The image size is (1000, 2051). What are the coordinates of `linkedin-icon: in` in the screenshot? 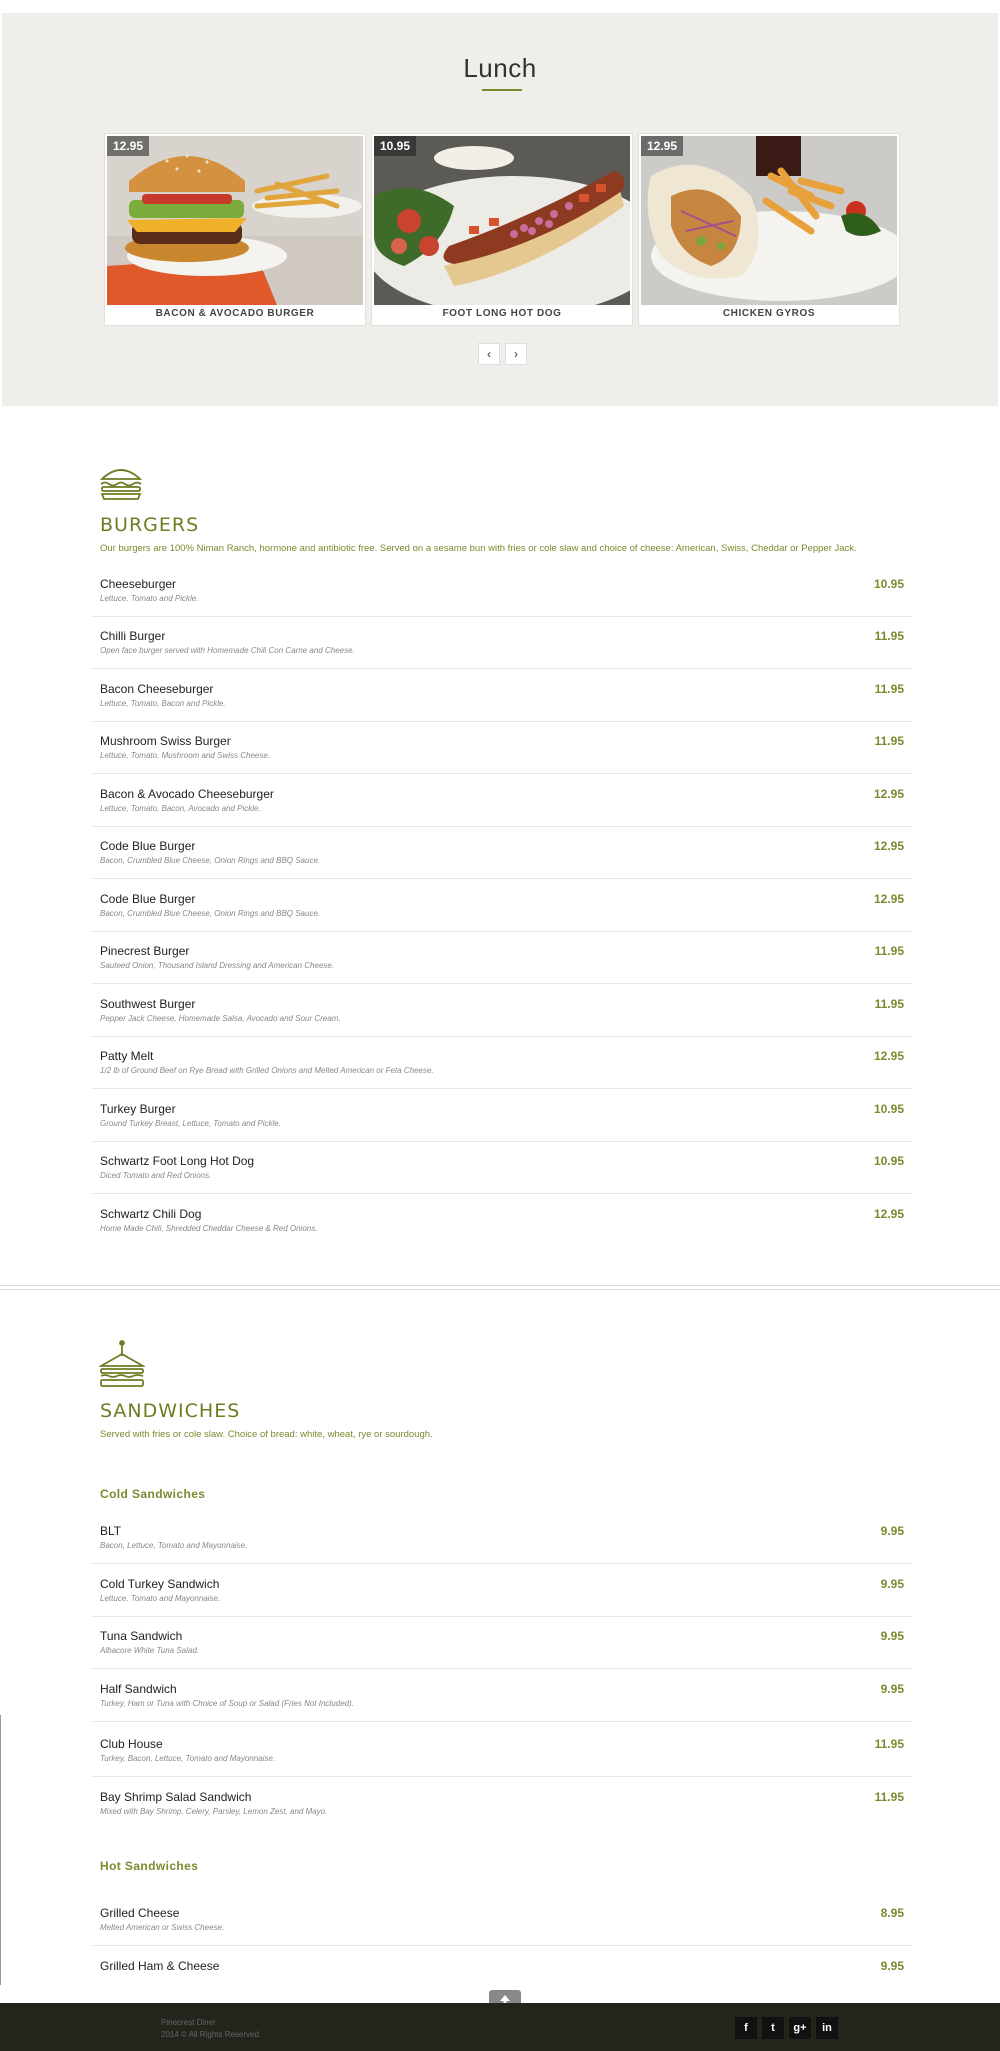 It's located at (827, 2028).